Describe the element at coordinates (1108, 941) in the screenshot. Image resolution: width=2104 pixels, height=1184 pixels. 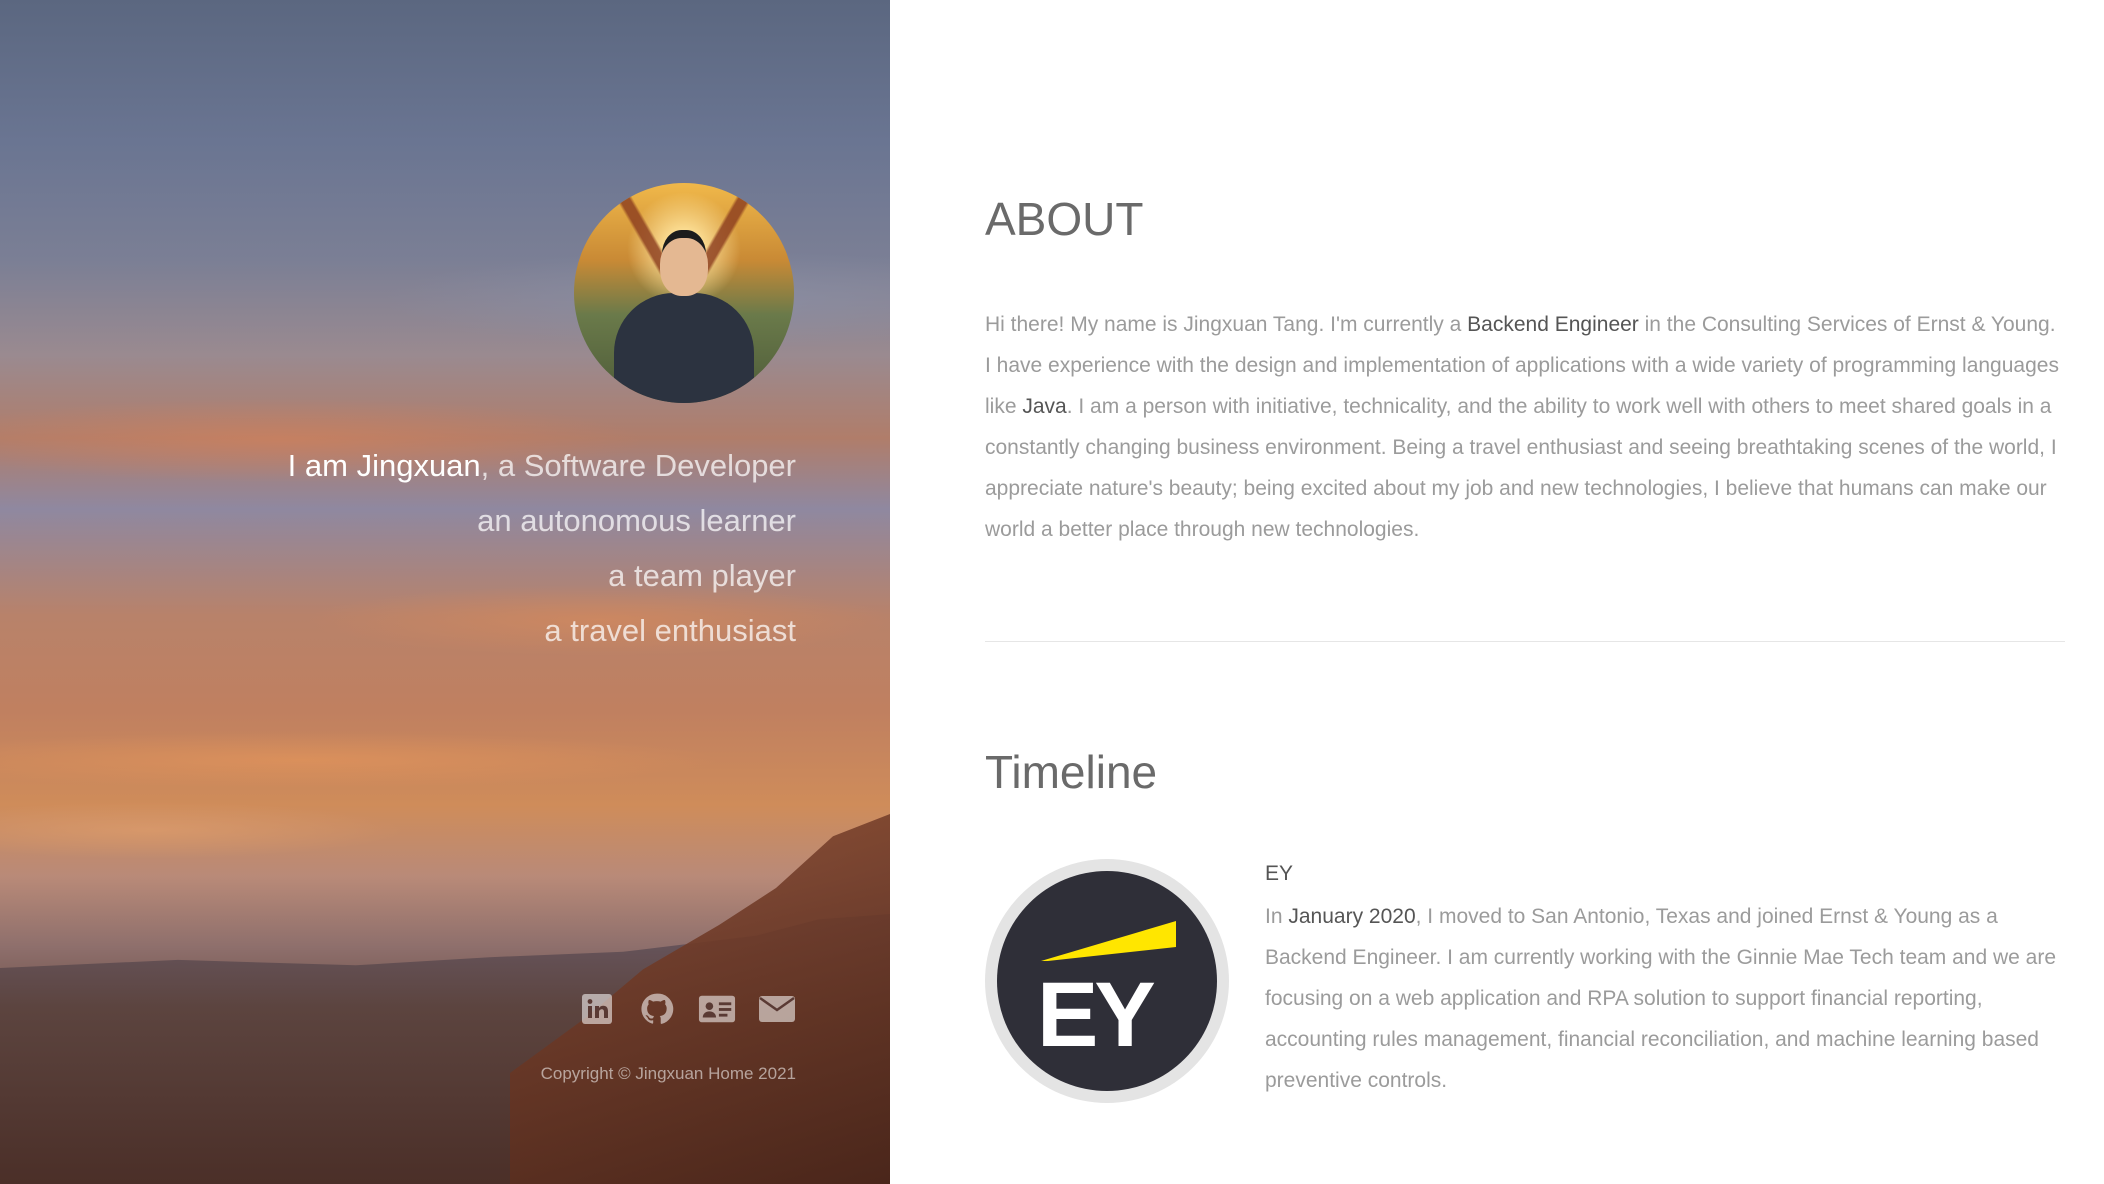
I see `ey-beam-icon` at that location.